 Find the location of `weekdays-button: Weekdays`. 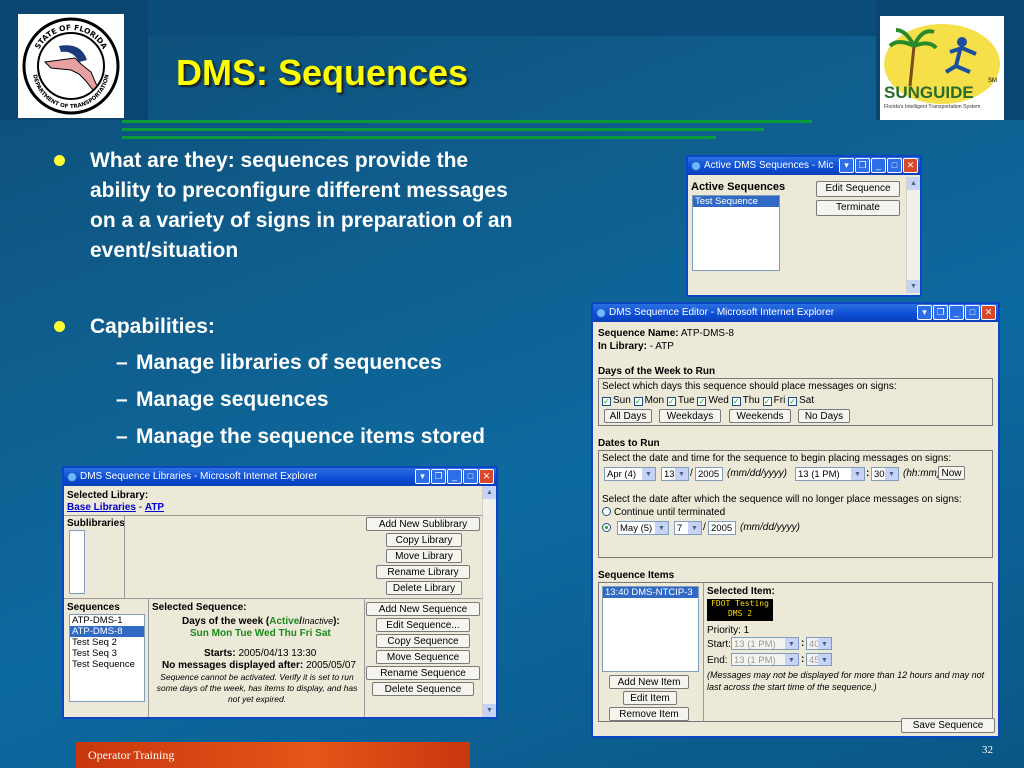

weekdays-button: Weekdays is located at coordinates (690, 416).